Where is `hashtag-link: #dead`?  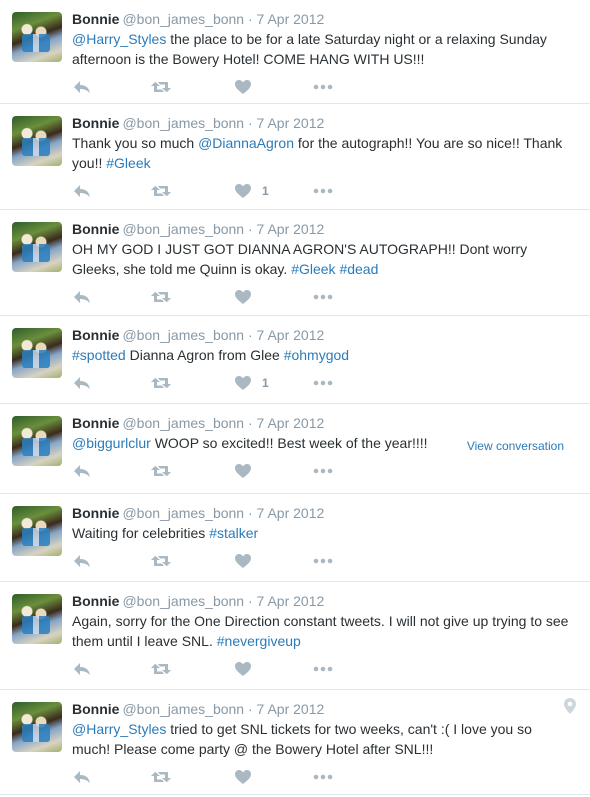 hashtag-link: #dead is located at coordinates (358, 269).